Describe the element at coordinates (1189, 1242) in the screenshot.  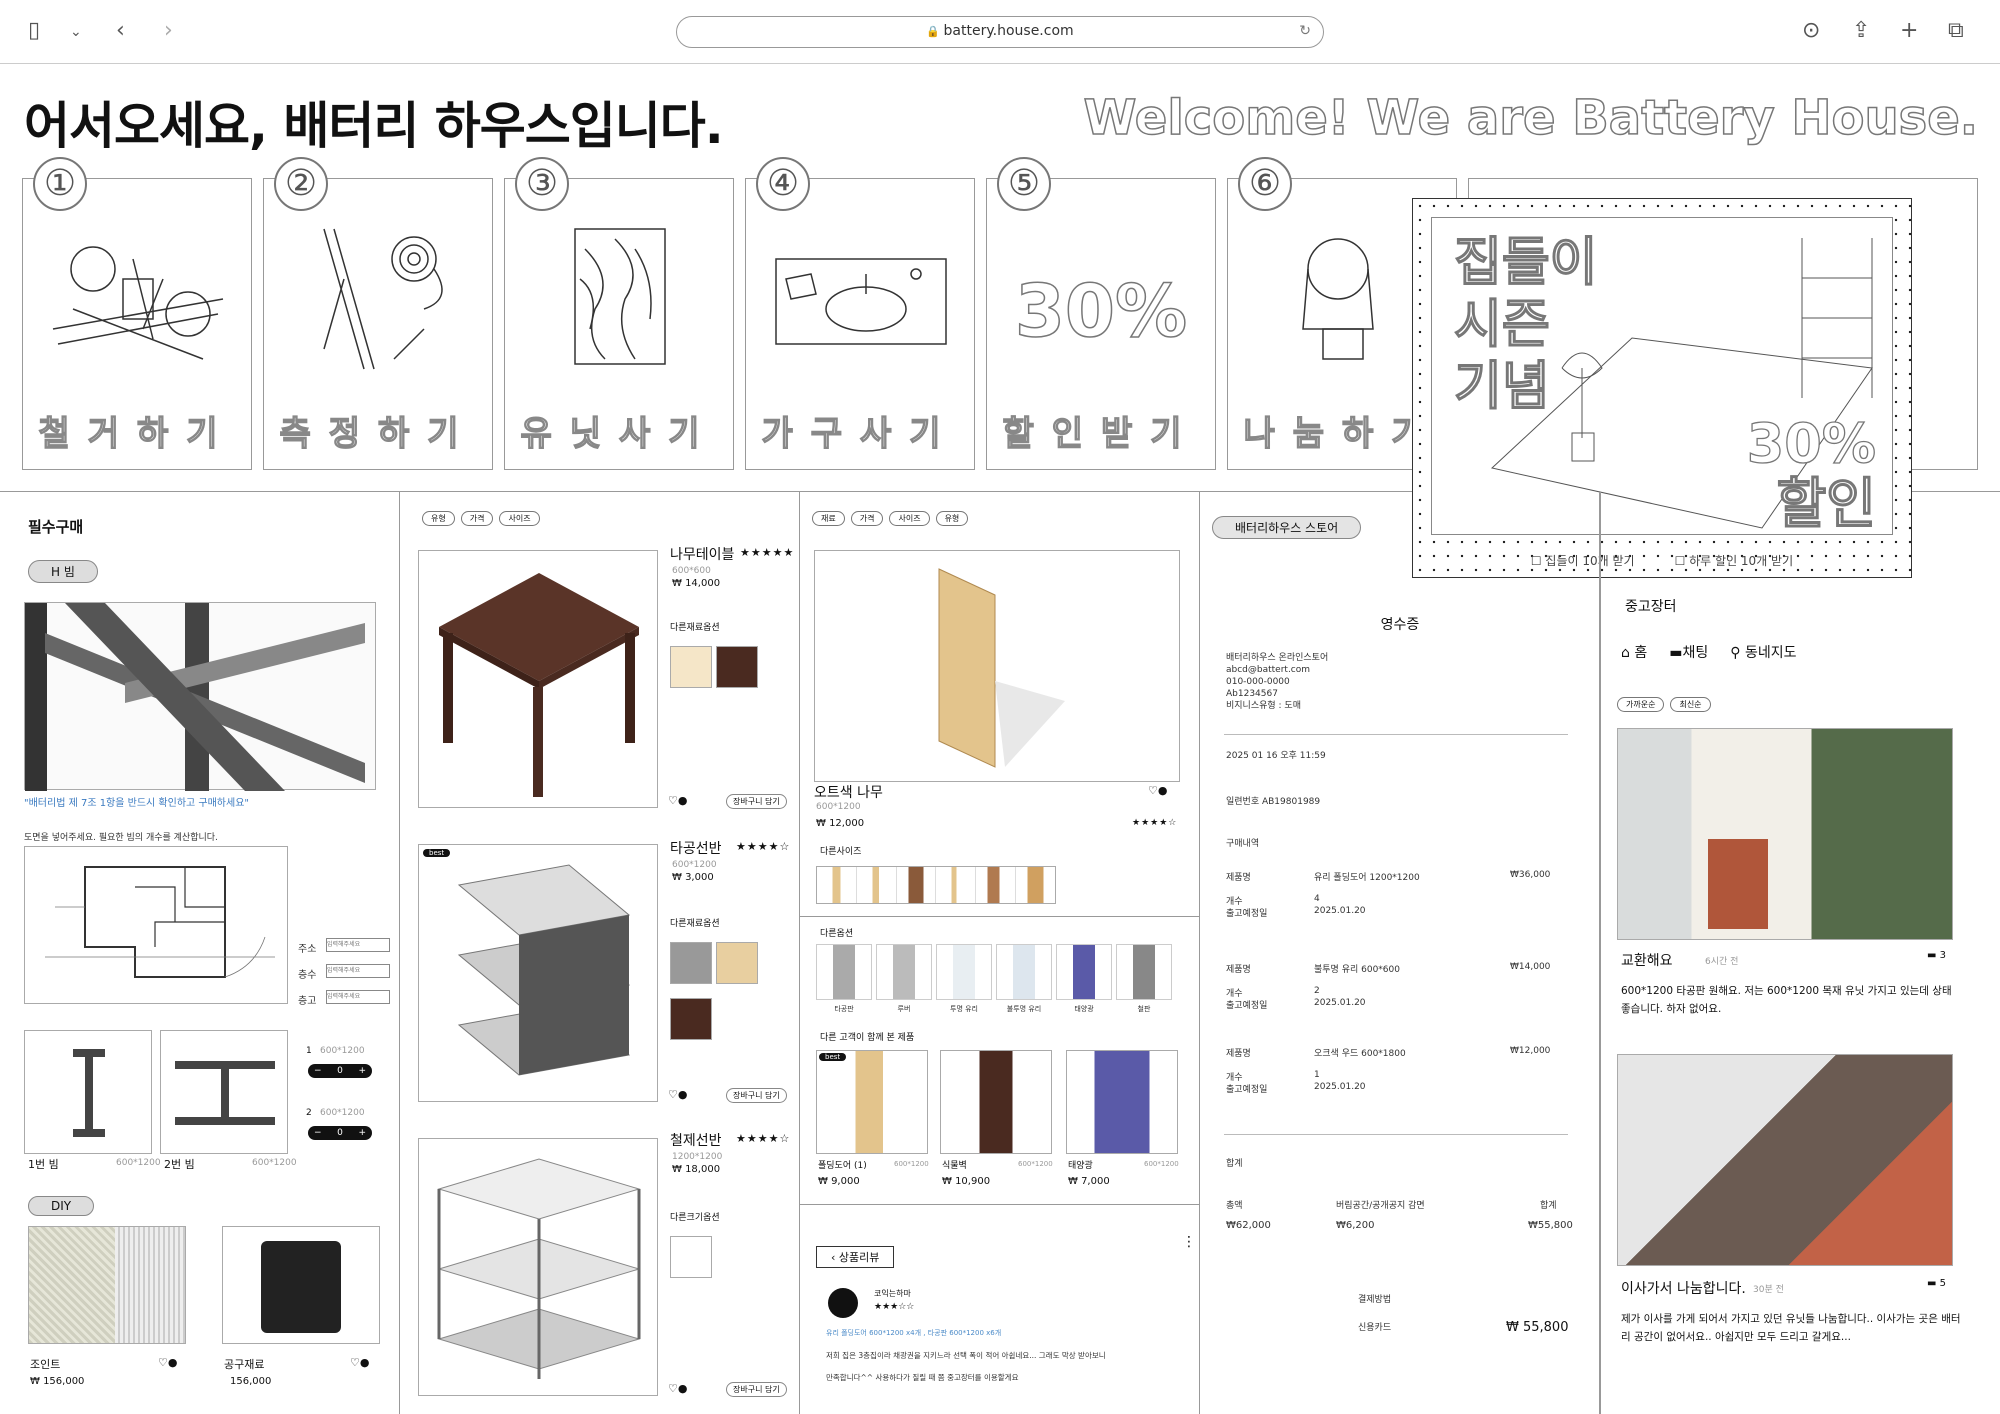
I see `more-icon: ⋮` at that location.